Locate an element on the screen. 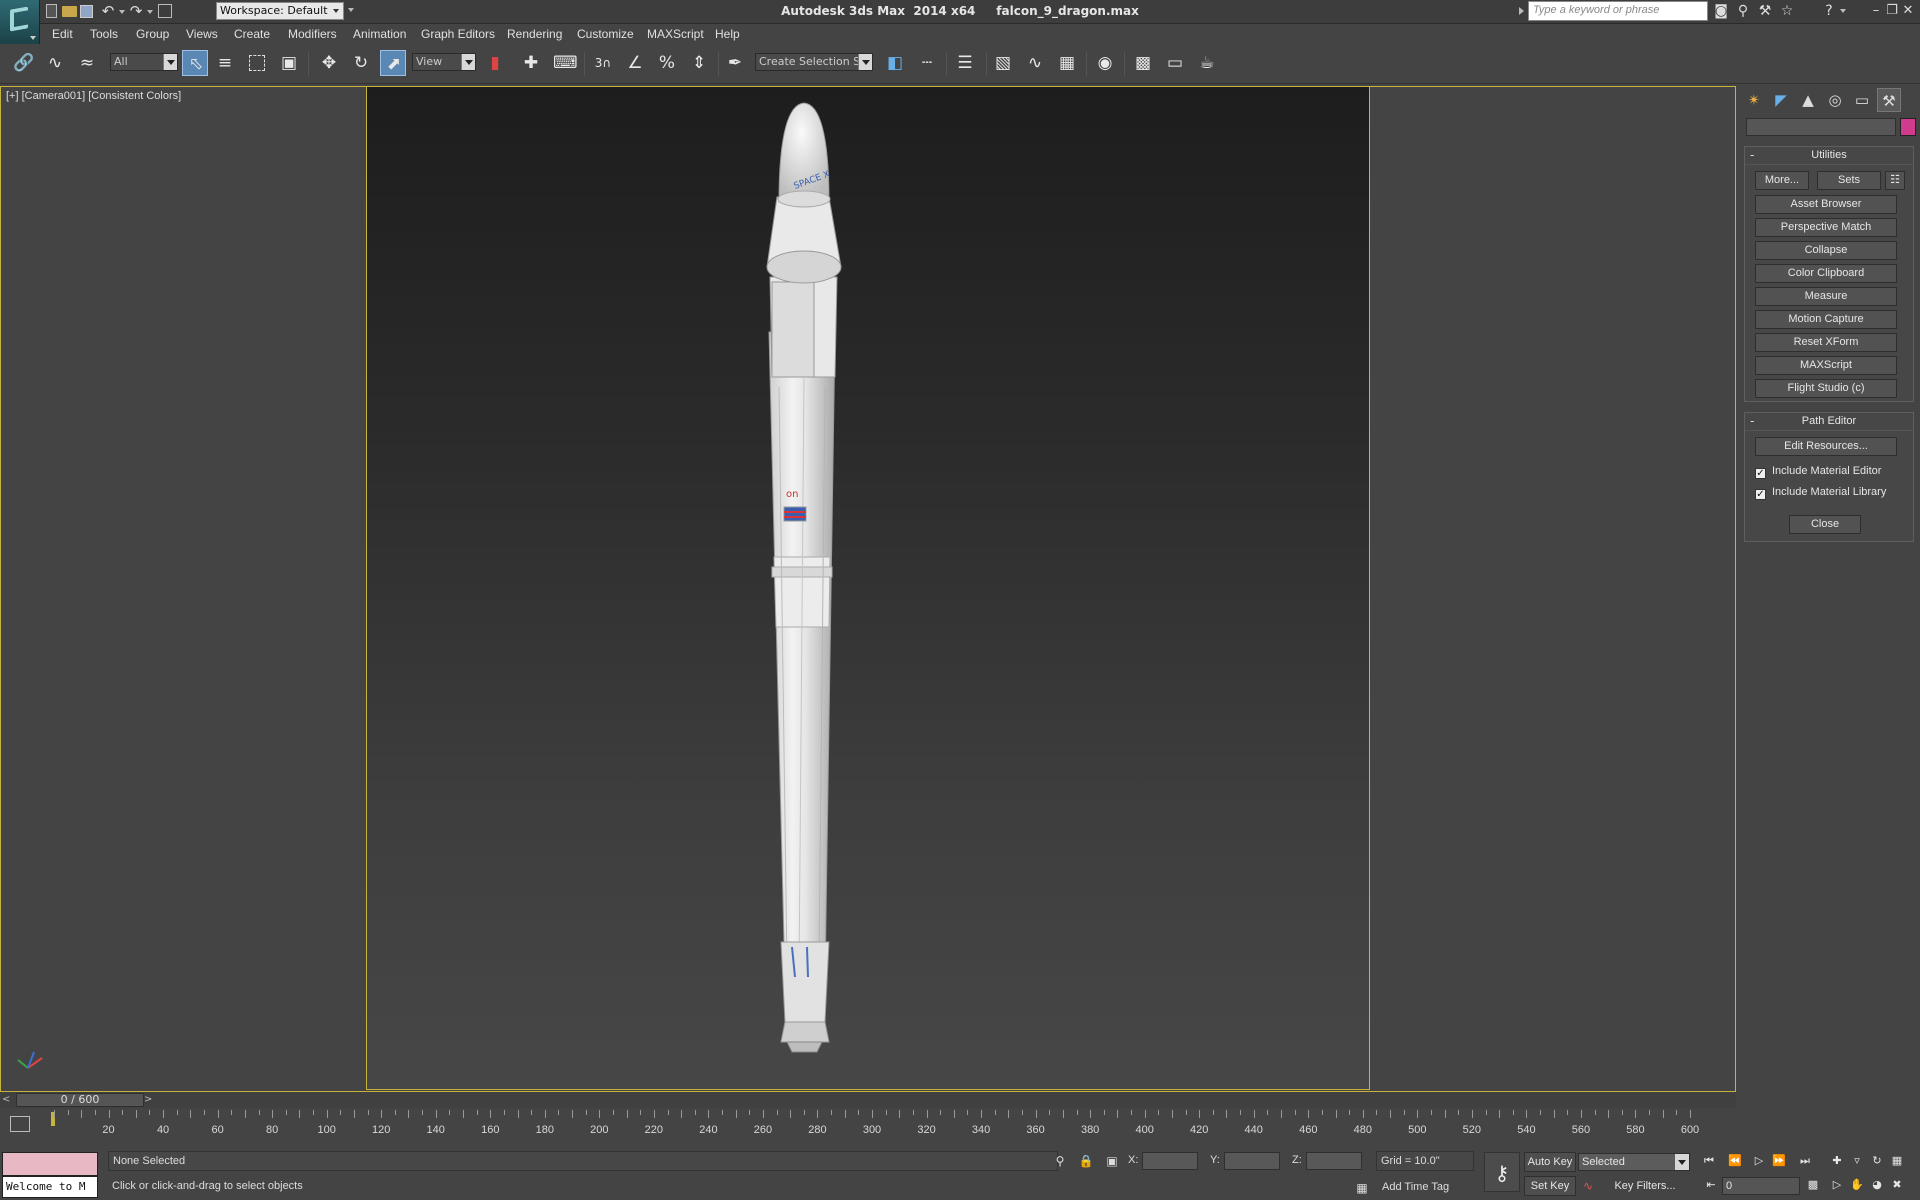 The image size is (1920, 1200). binoculars-icon: ◙ is located at coordinates (1721, 11).